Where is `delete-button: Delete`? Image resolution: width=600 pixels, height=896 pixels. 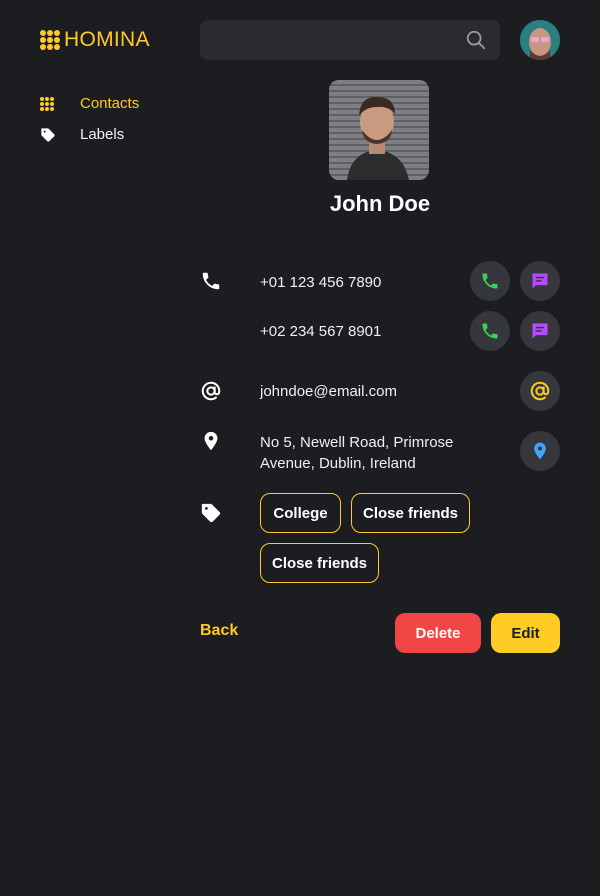 delete-button: Delete is located at coordinates (438, 633).